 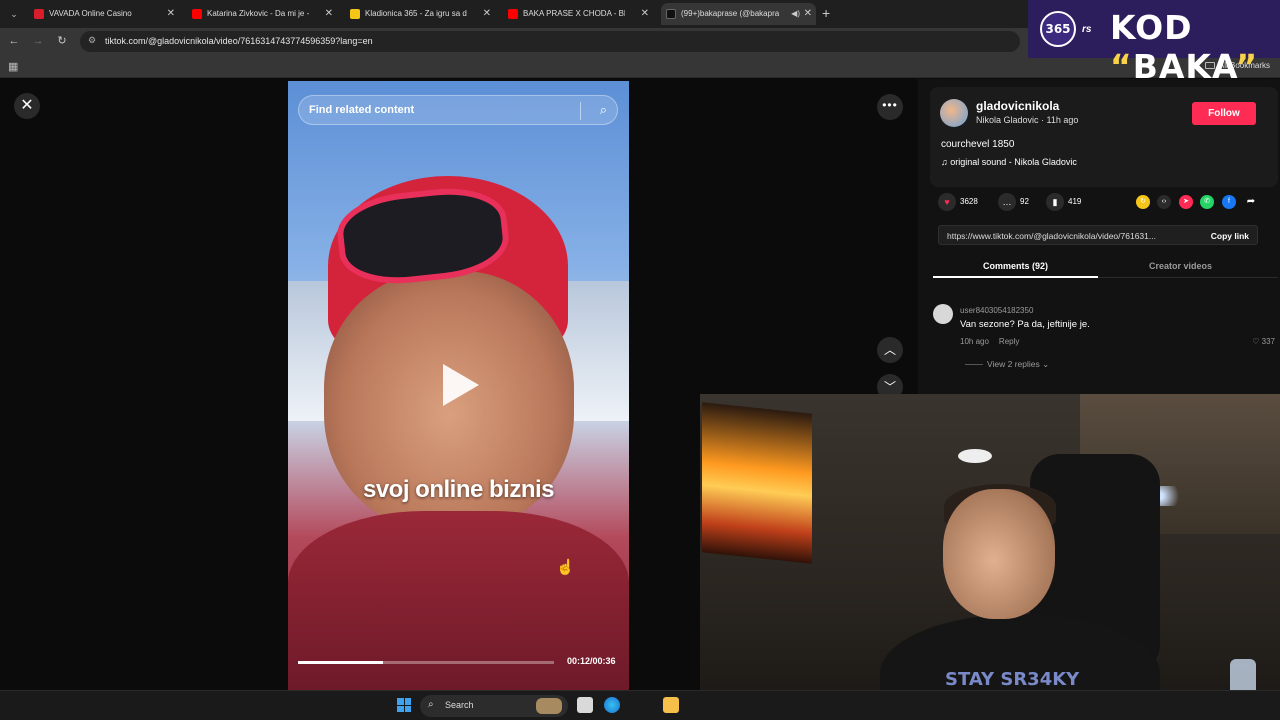 What do you see at coordinates (975, 456) in the screenshot?
I see `ceiling-lamp` at bounding box center [975, 456].